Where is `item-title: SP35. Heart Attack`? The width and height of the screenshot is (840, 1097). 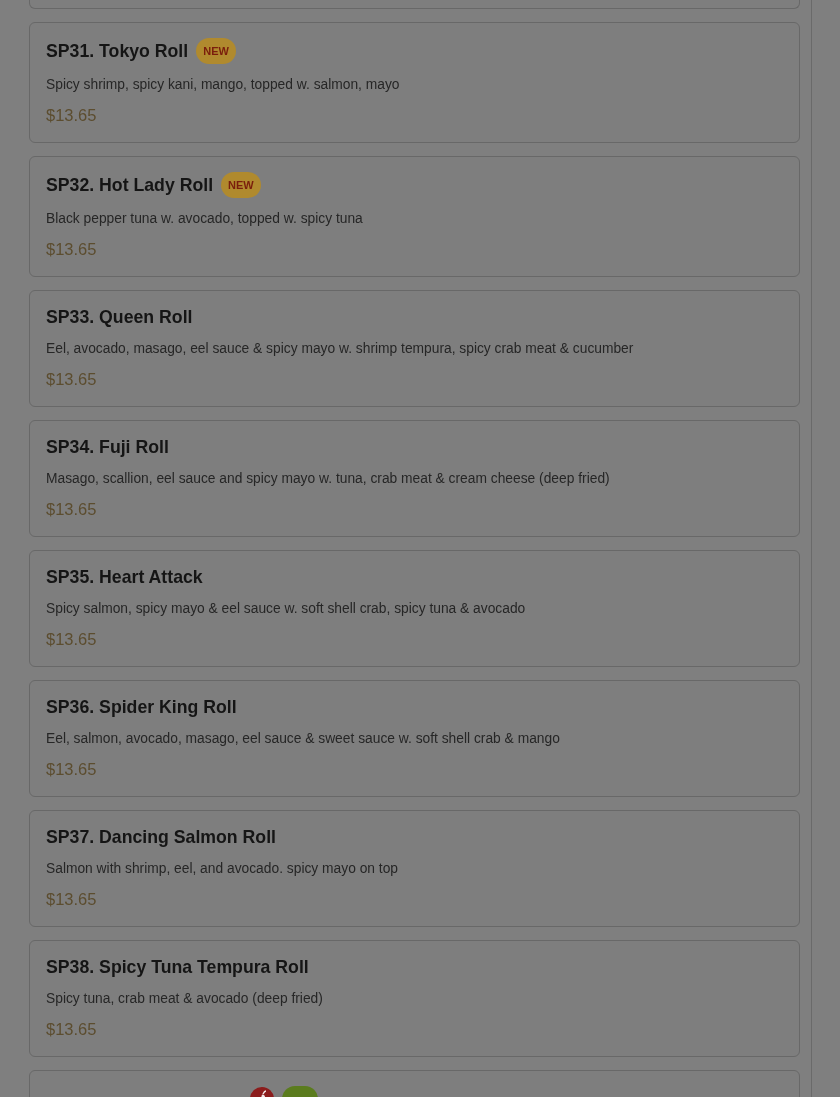 item-title: SP35. Heart Attack is located at coordinates (124, 577).